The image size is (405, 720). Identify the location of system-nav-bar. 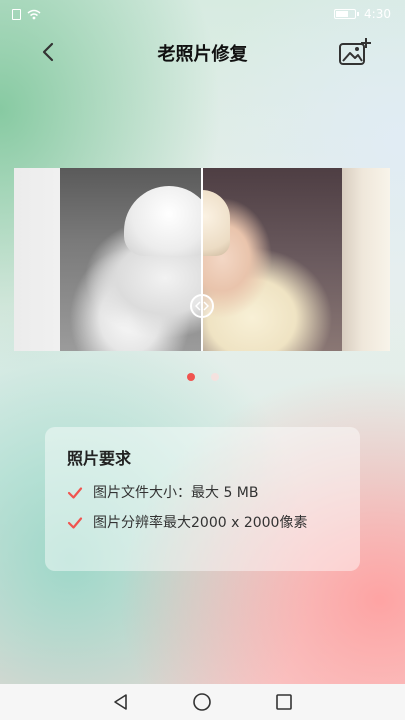
(202, 702).